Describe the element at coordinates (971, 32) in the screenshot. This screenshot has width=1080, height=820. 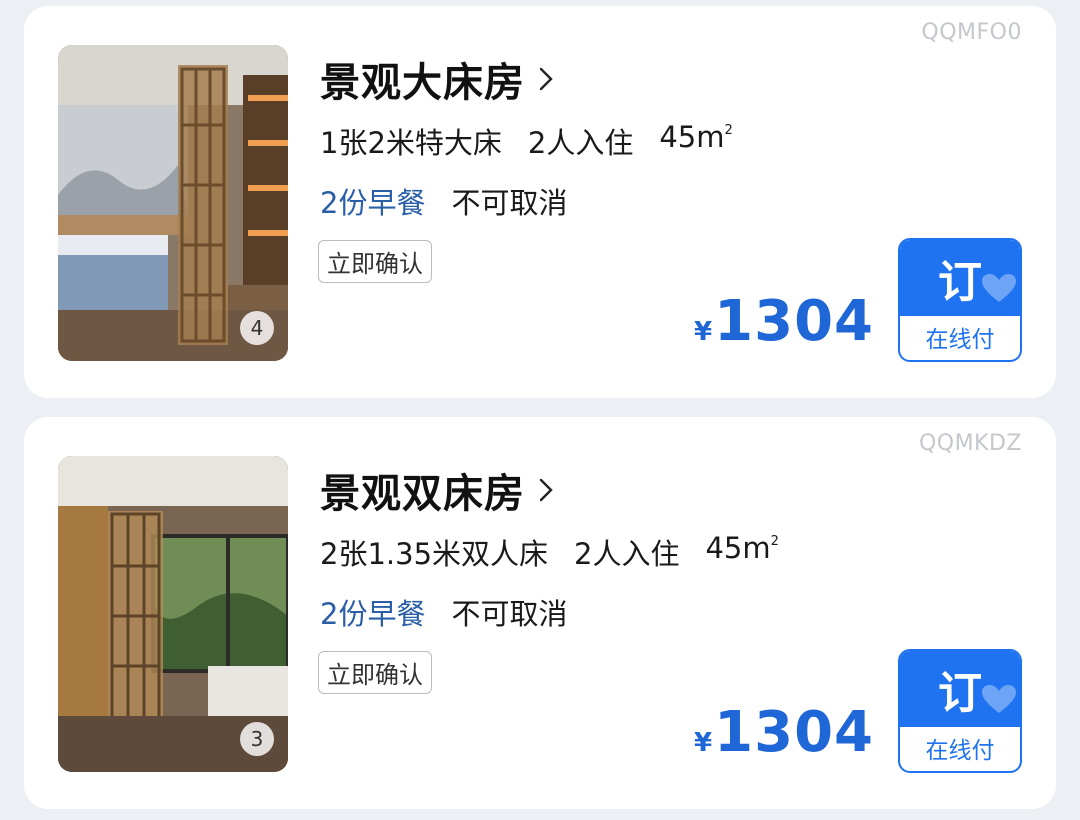
I see `room-code: QQMFO0` at that location.